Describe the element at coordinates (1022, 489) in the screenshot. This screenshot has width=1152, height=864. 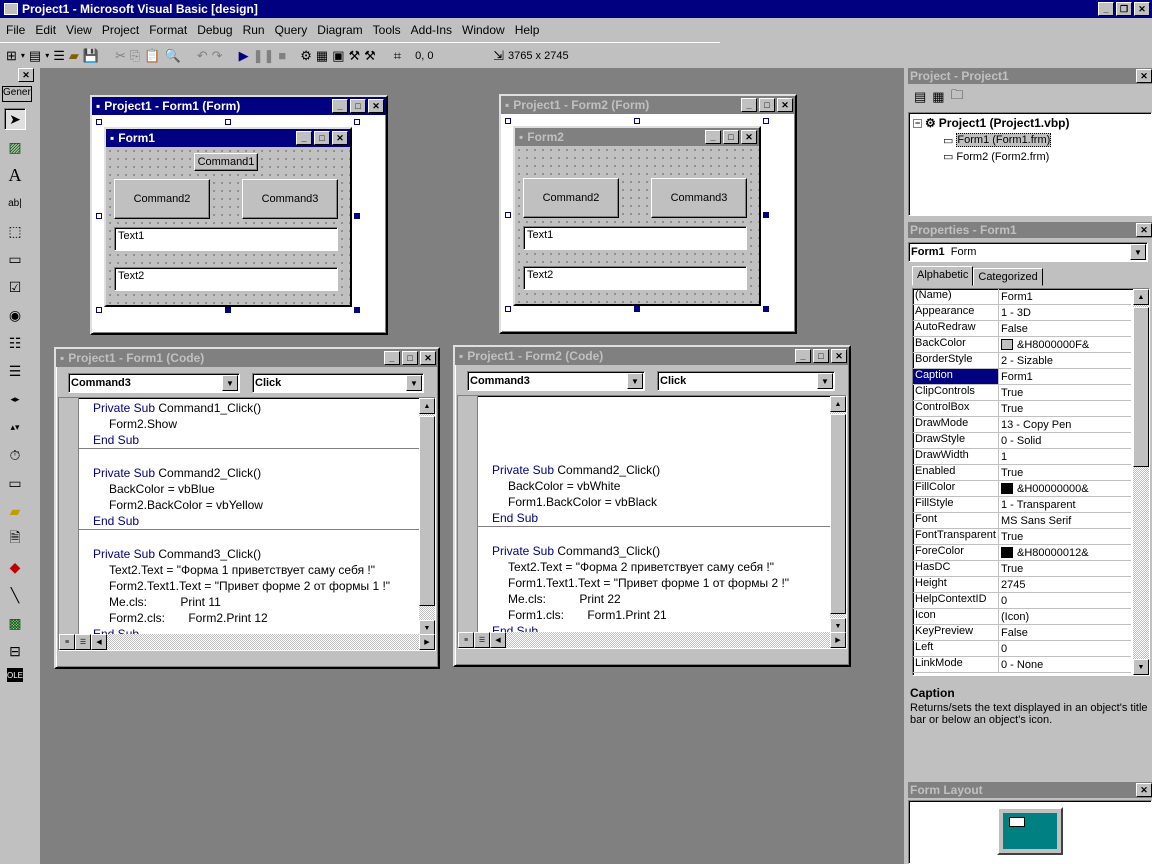
I see `property-row: FillColor &H00000000&` at that location.